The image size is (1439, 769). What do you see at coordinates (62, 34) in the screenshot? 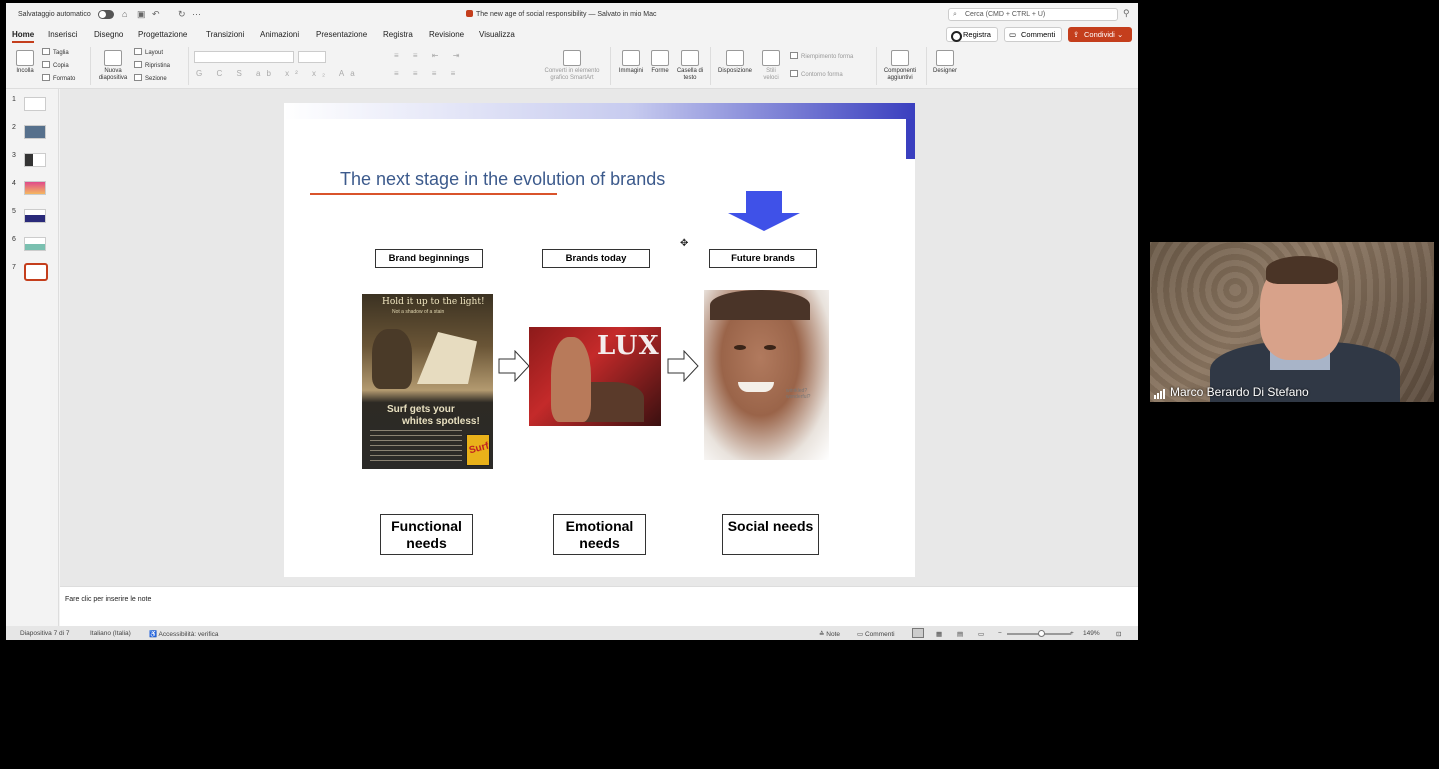
I see `tab-inserisci: Inserisci` at bounding box center [62, 34].